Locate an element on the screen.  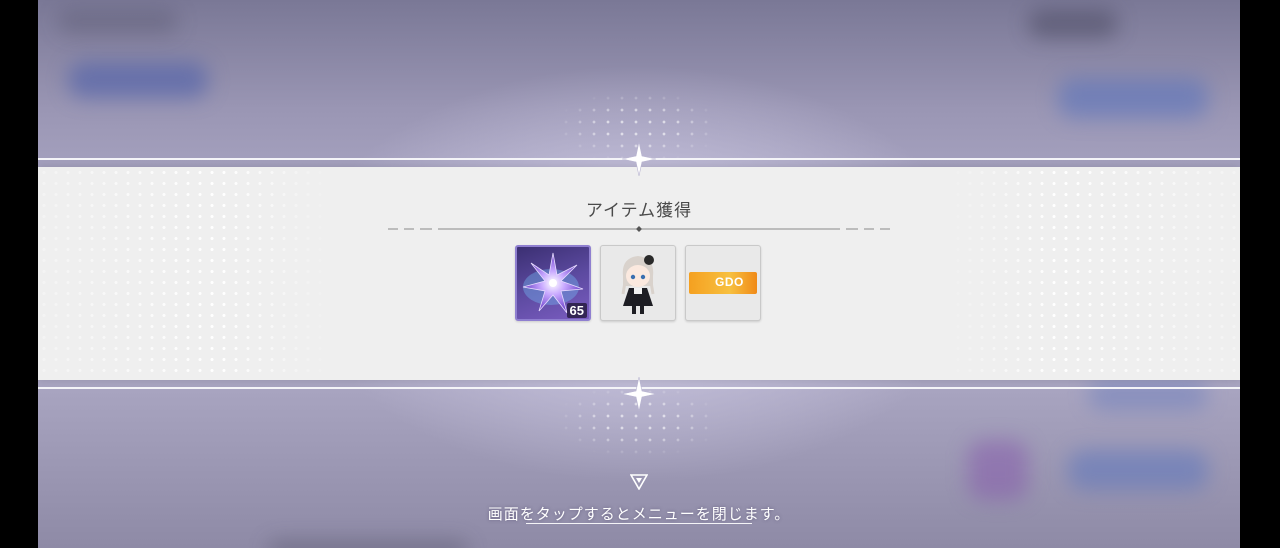
letterbox-right is located at coordinates (1260, 274).